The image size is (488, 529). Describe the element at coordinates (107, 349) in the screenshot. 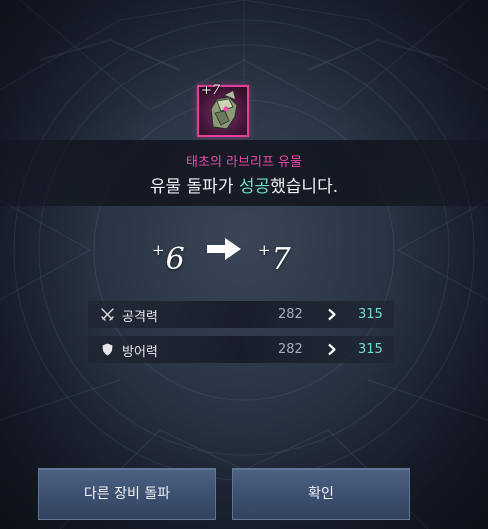

I see `shield-icon` at that location.